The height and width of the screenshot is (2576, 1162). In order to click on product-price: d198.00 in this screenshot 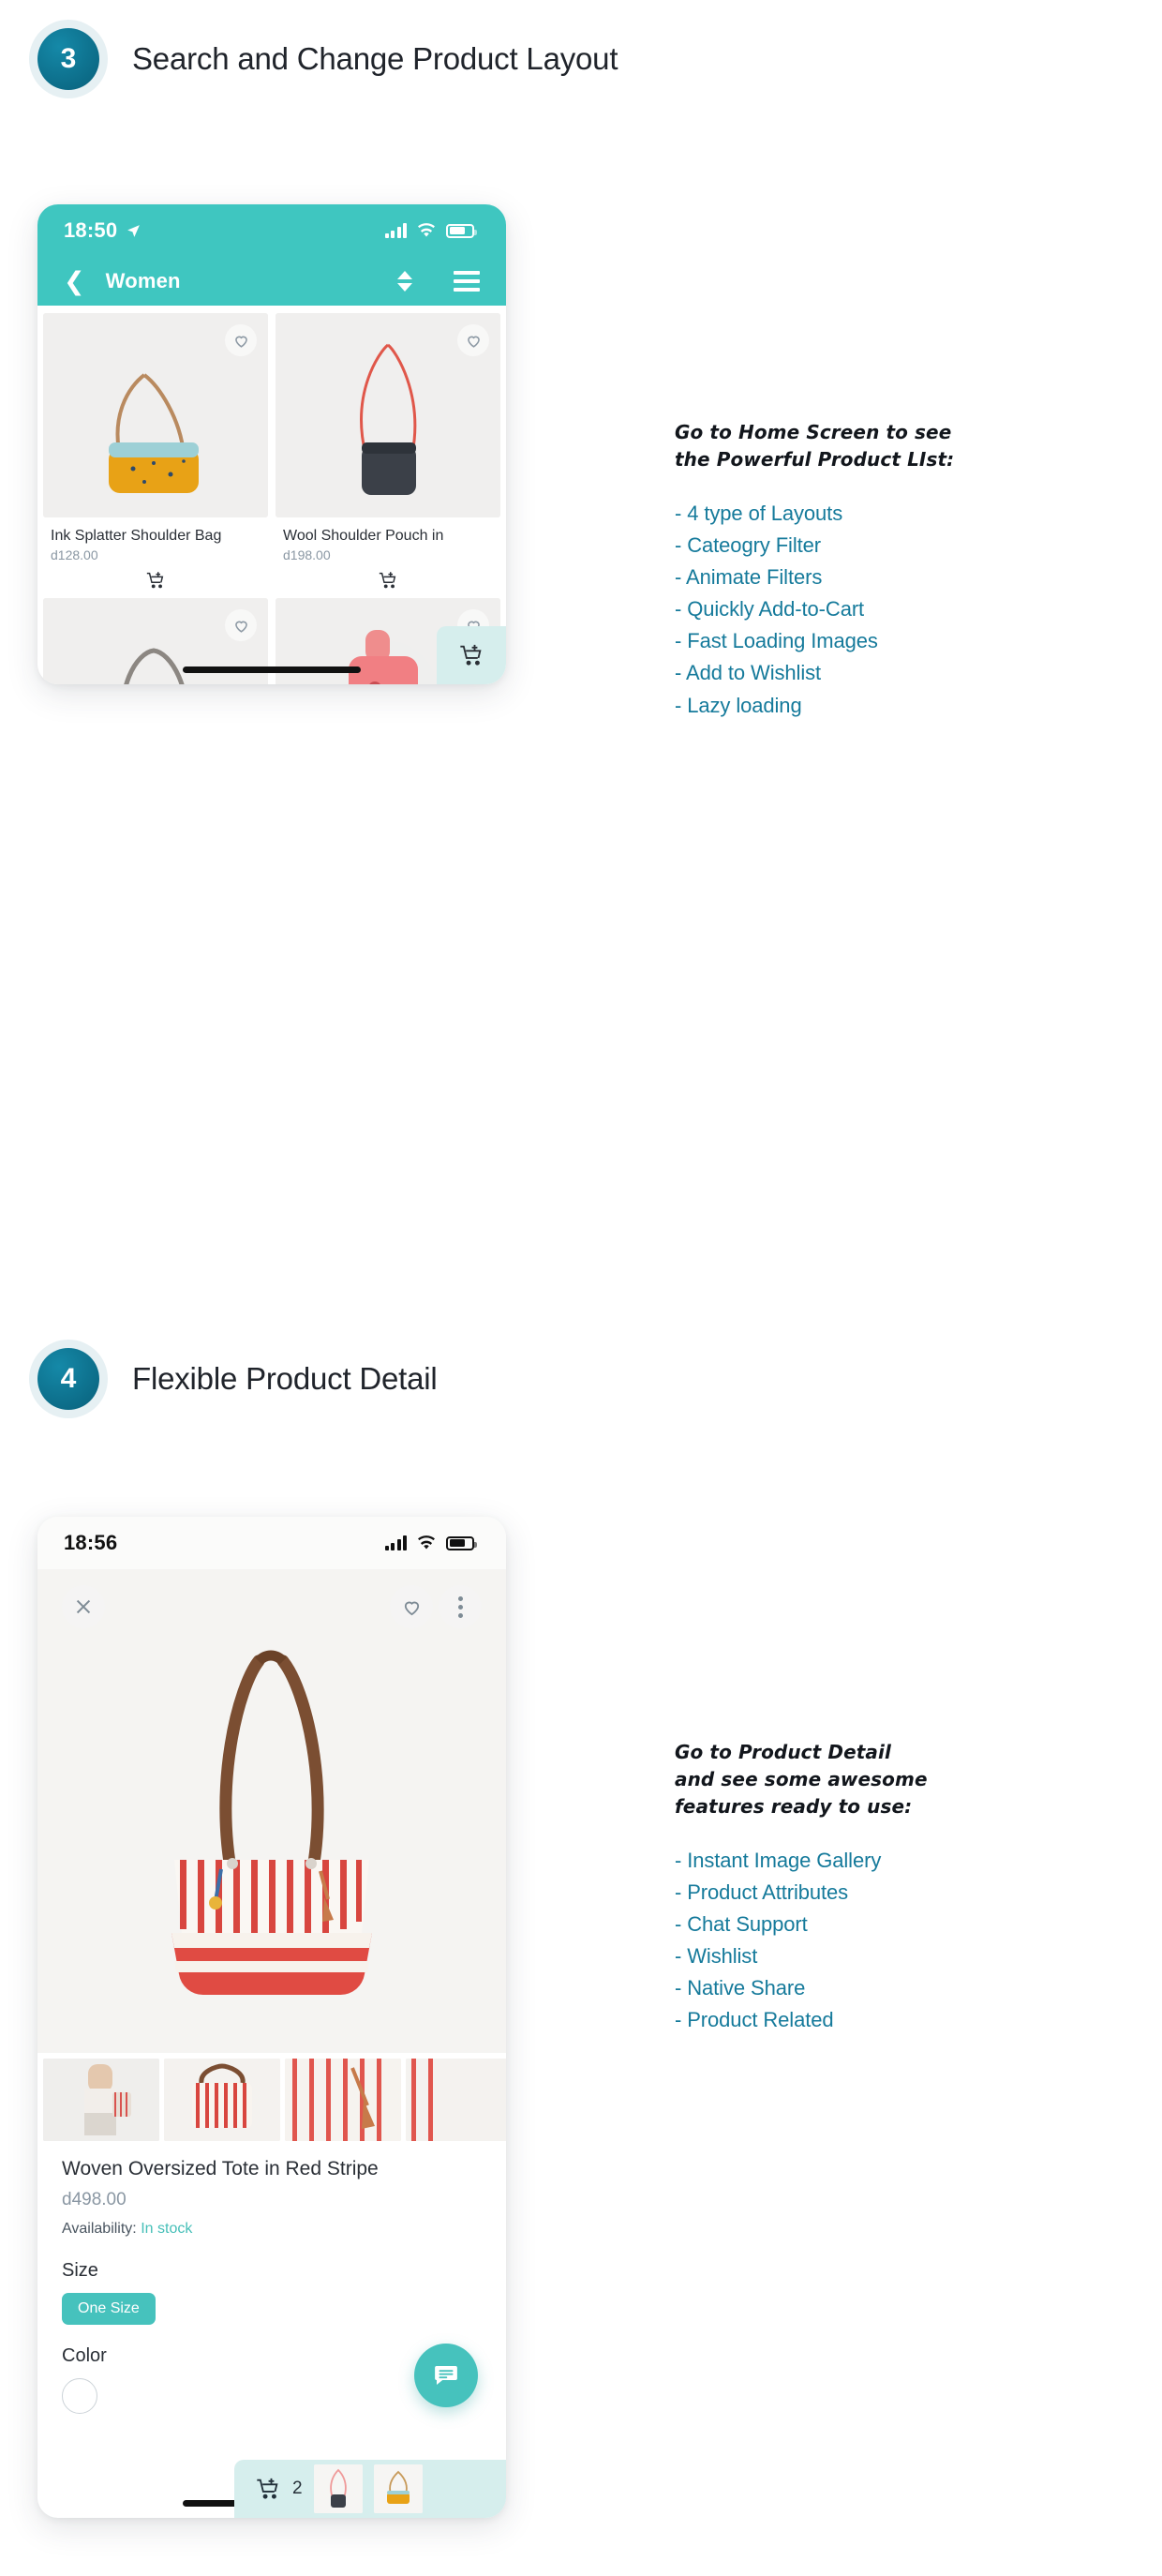, I will do `click(307, 555)`.